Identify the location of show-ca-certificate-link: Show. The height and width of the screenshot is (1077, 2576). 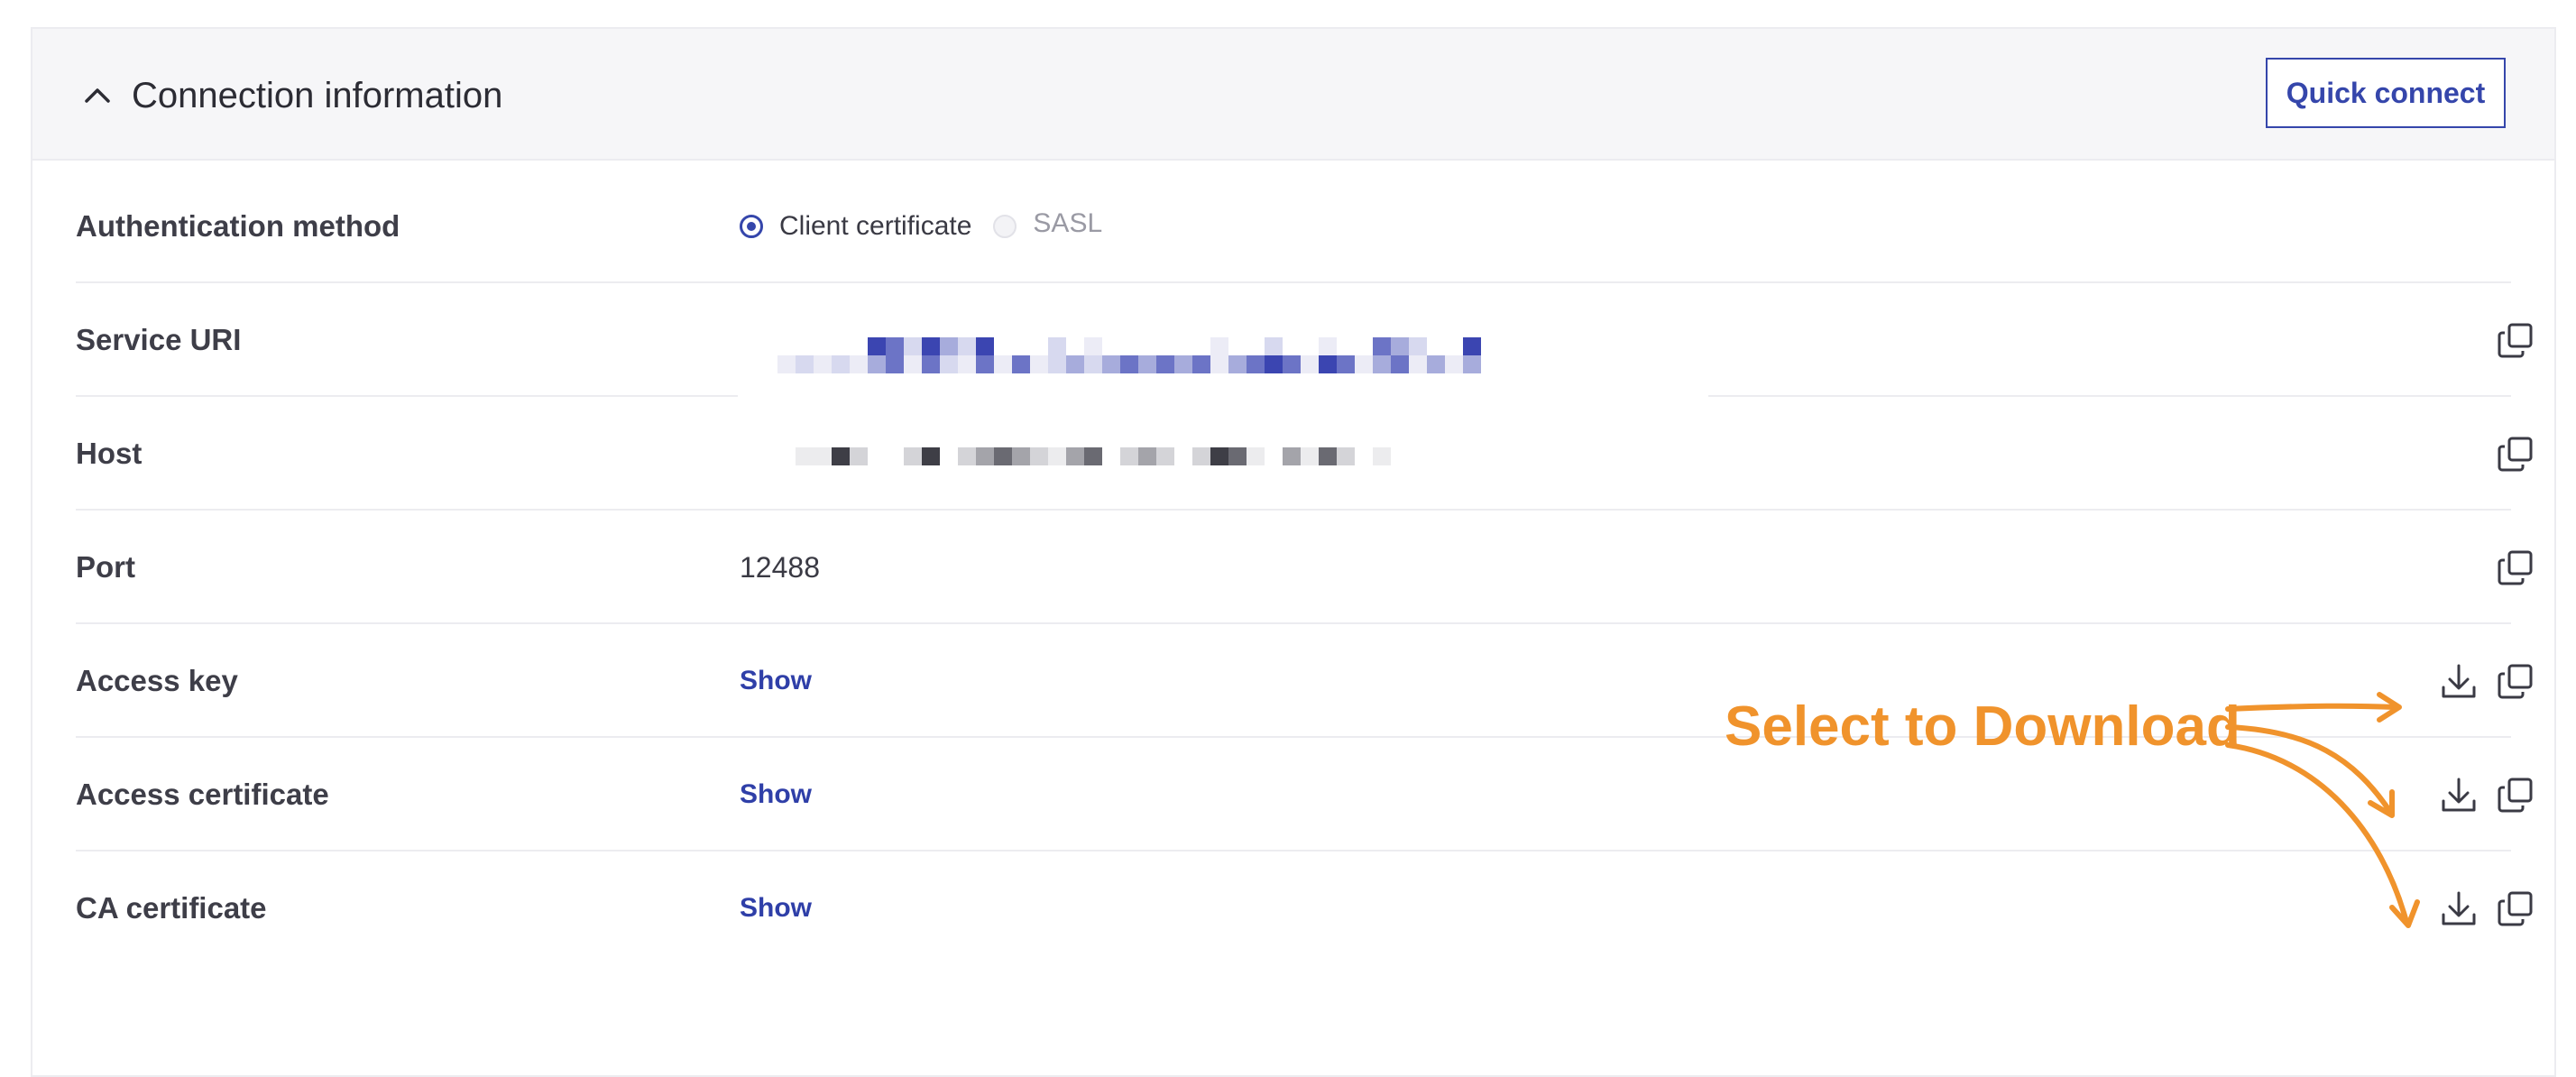
(776, 908).